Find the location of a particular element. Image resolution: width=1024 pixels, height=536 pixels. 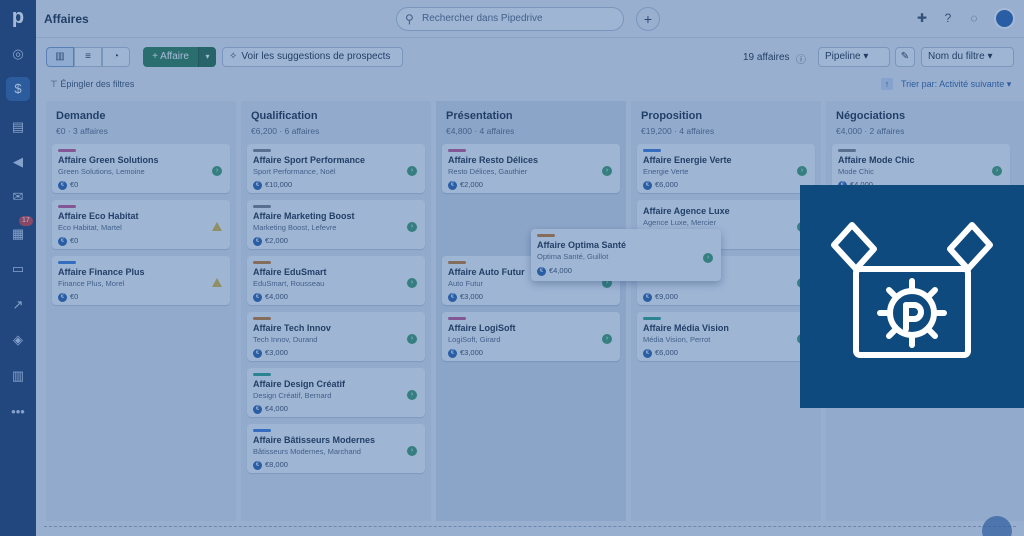

search-input: ⚲ Rechercher dans Pipedrive is located at coordinates (510, 19).